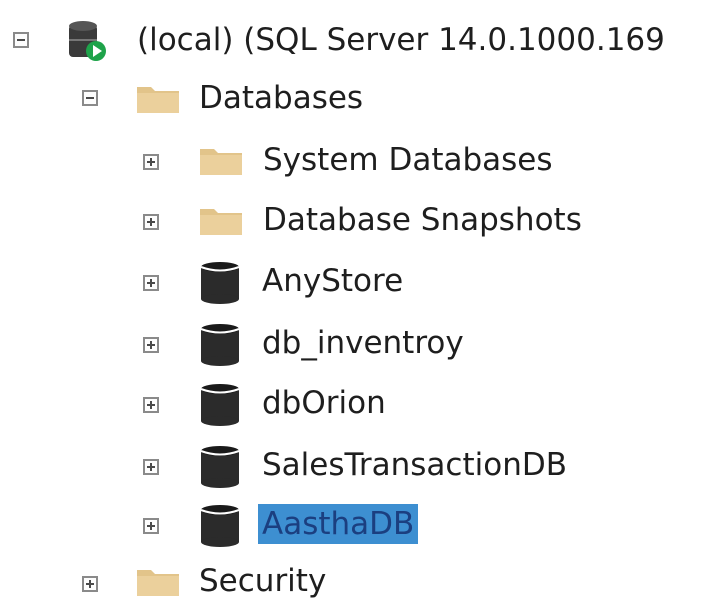 This screenshot has height=602, width=703. I want to click on salestransactiondb-label: SalesTransactionDB, so click(414, 465).